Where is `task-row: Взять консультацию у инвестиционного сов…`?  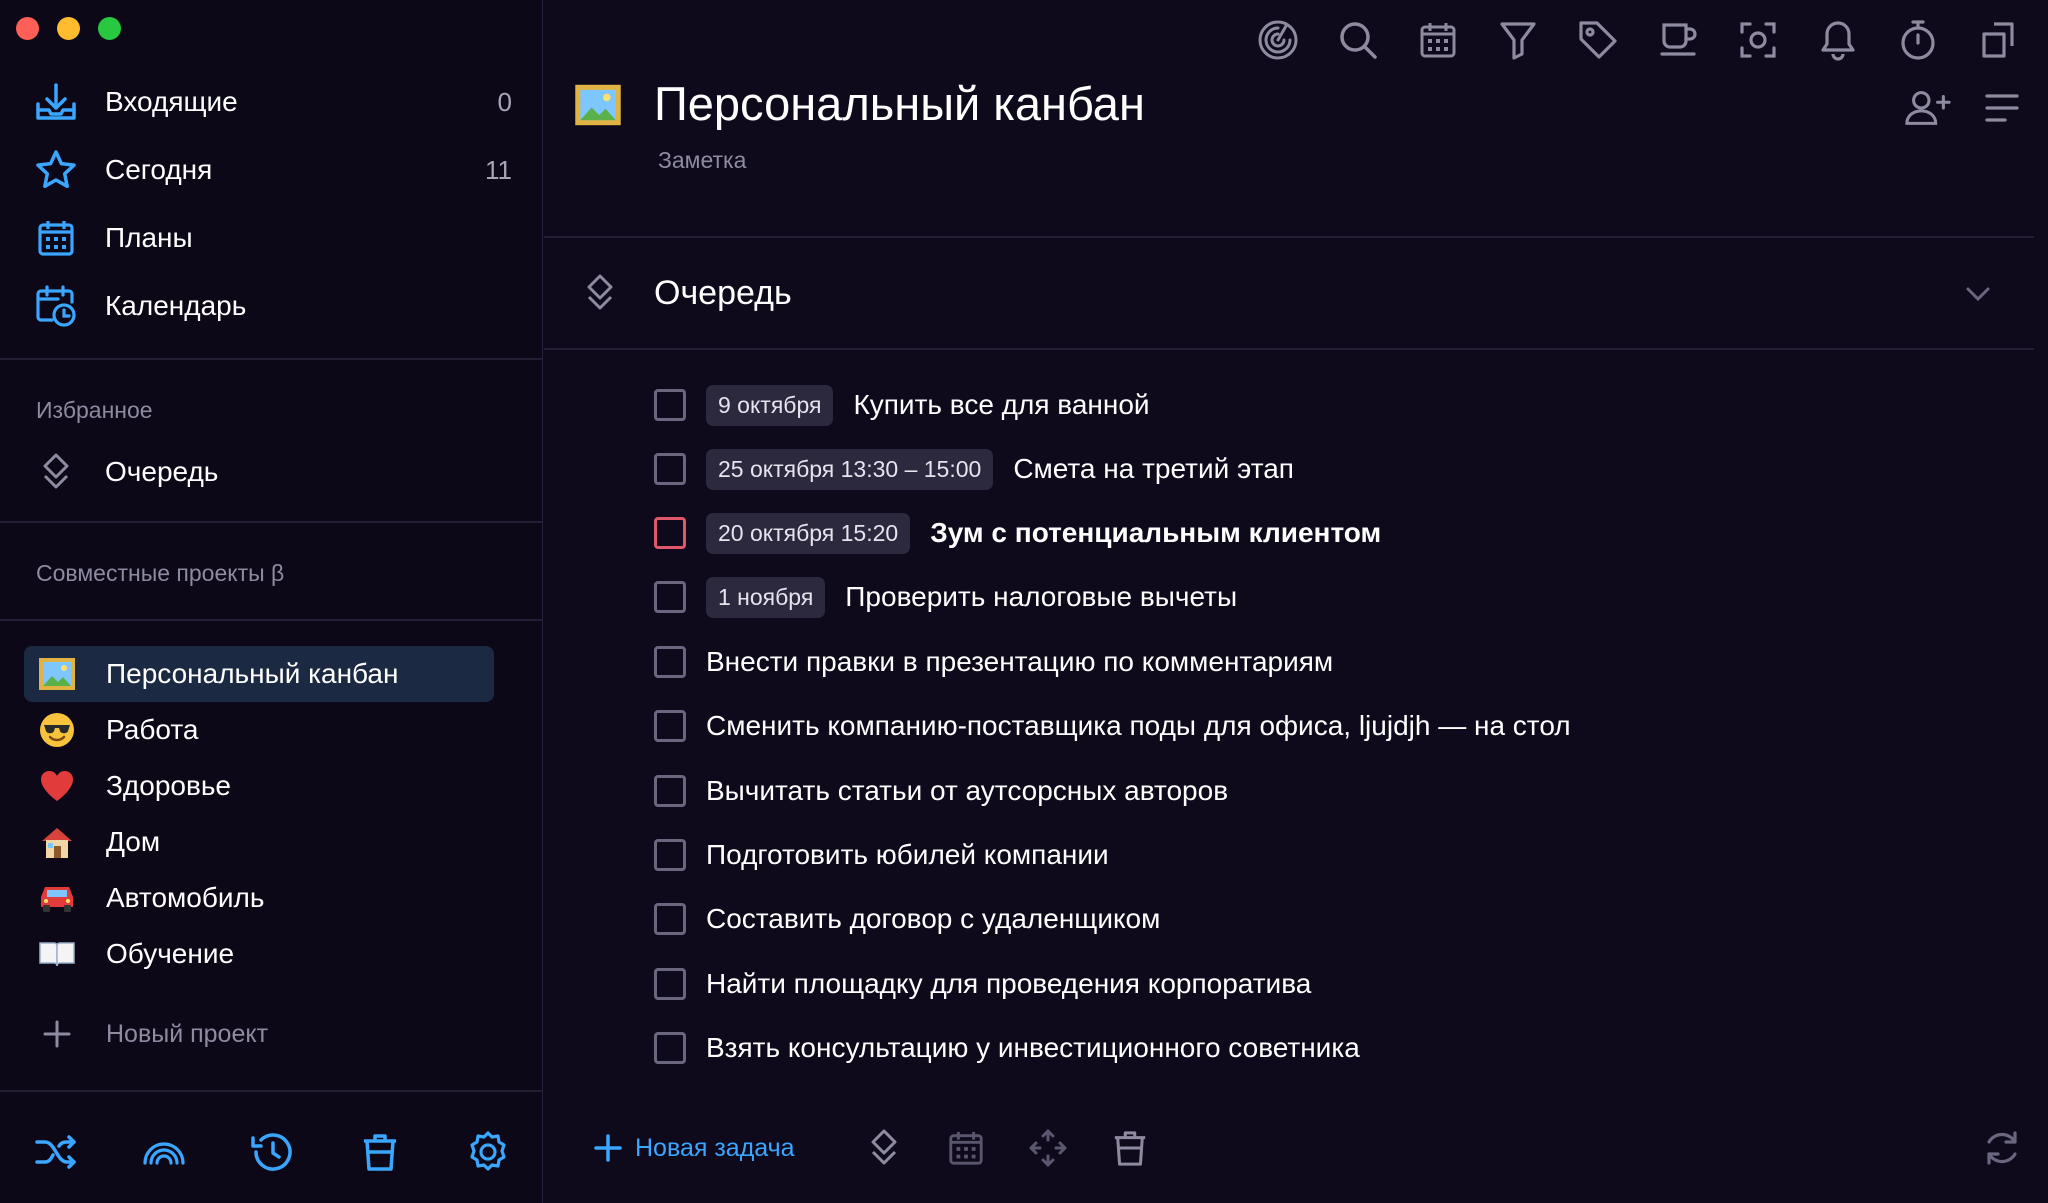 task-row: Взять консультацию у инвестиционного сов… is located at coordinates (1007, 1048).